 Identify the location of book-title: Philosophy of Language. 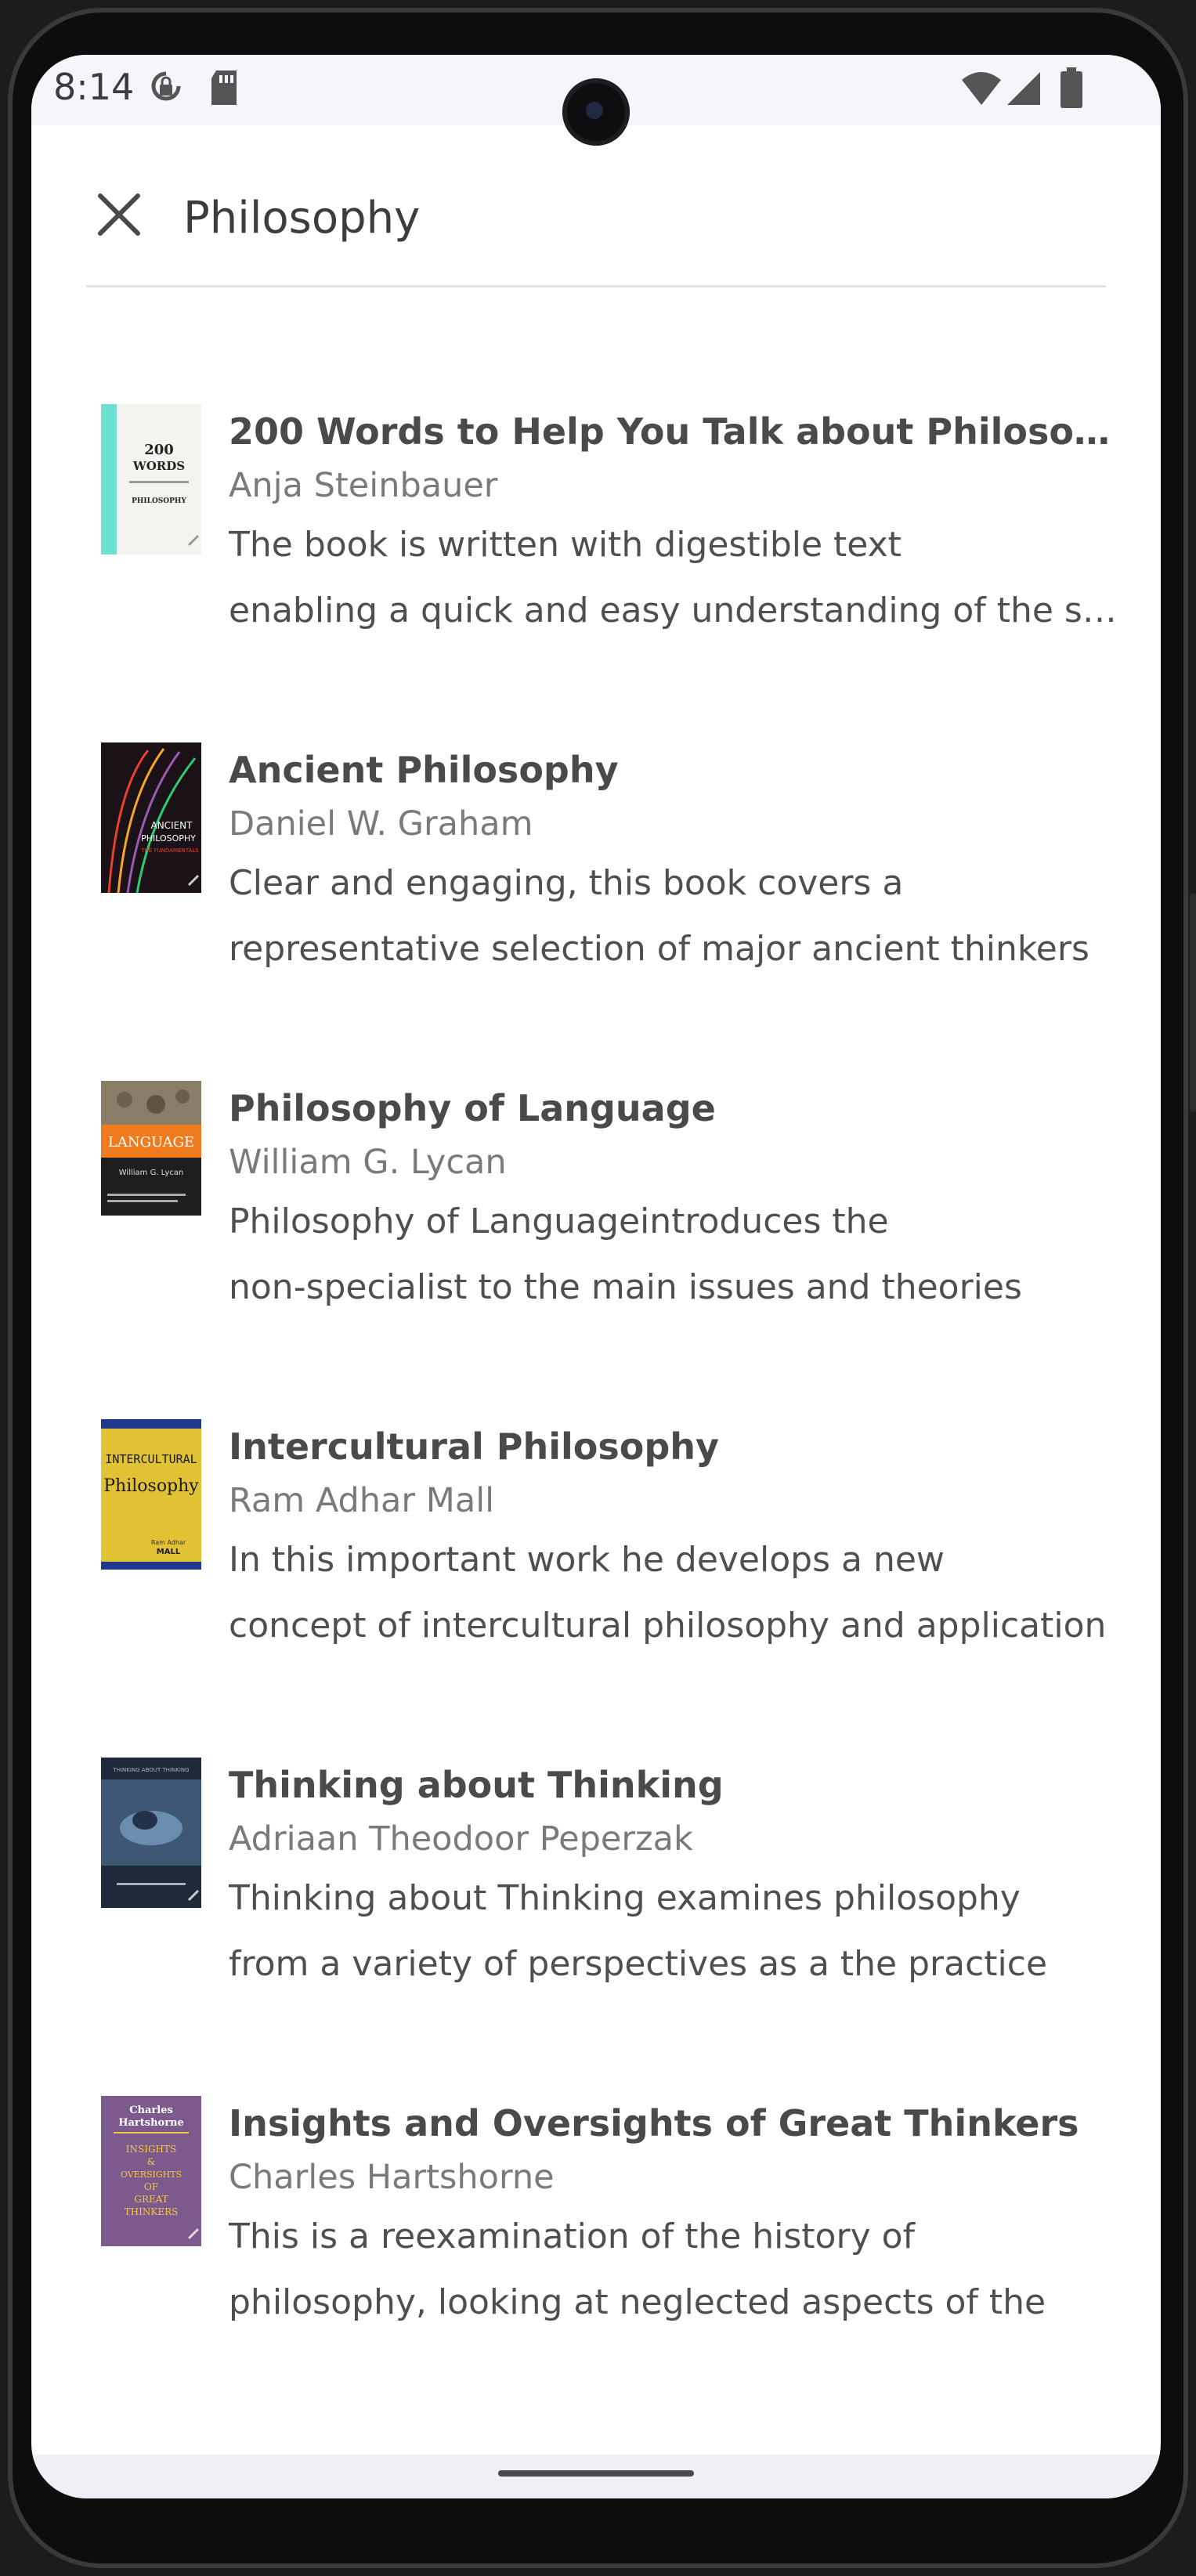
(472, 1108).